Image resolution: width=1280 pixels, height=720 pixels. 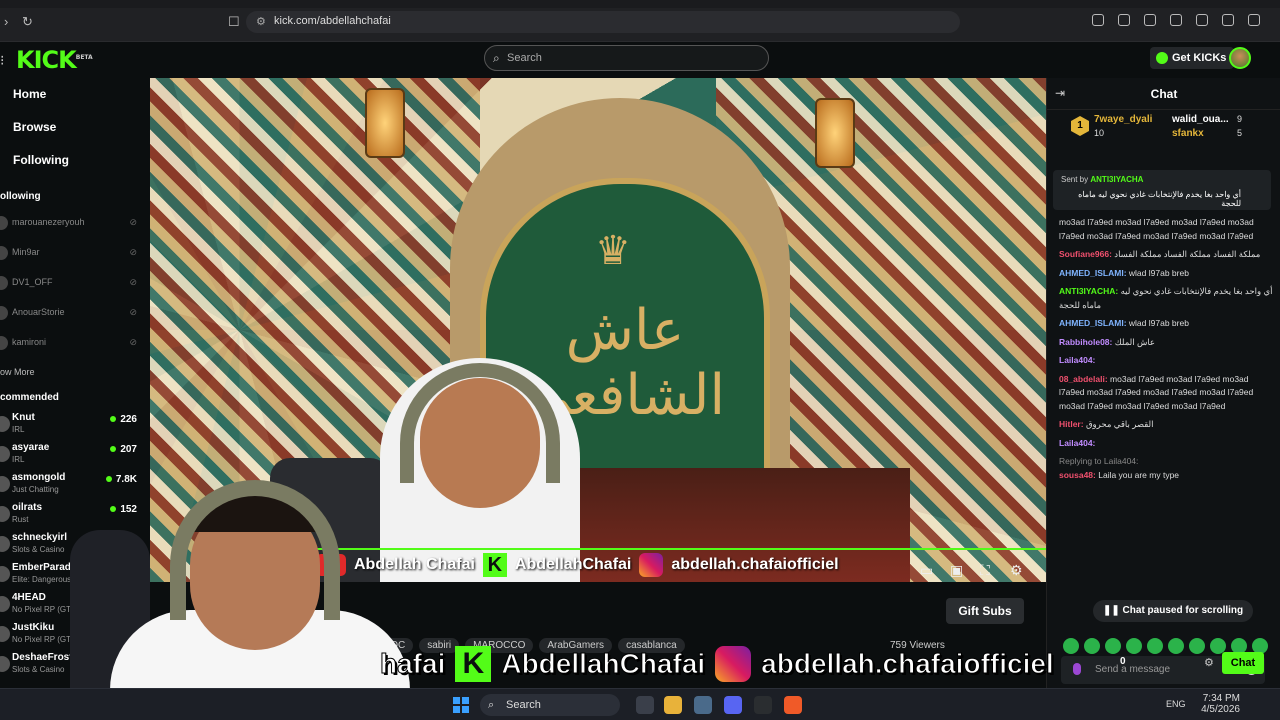 What do you see at coordinates (1085, 342) in the screenshot?
I see `message-user: Rabbihole08:` at bounding box center [1085, 342].